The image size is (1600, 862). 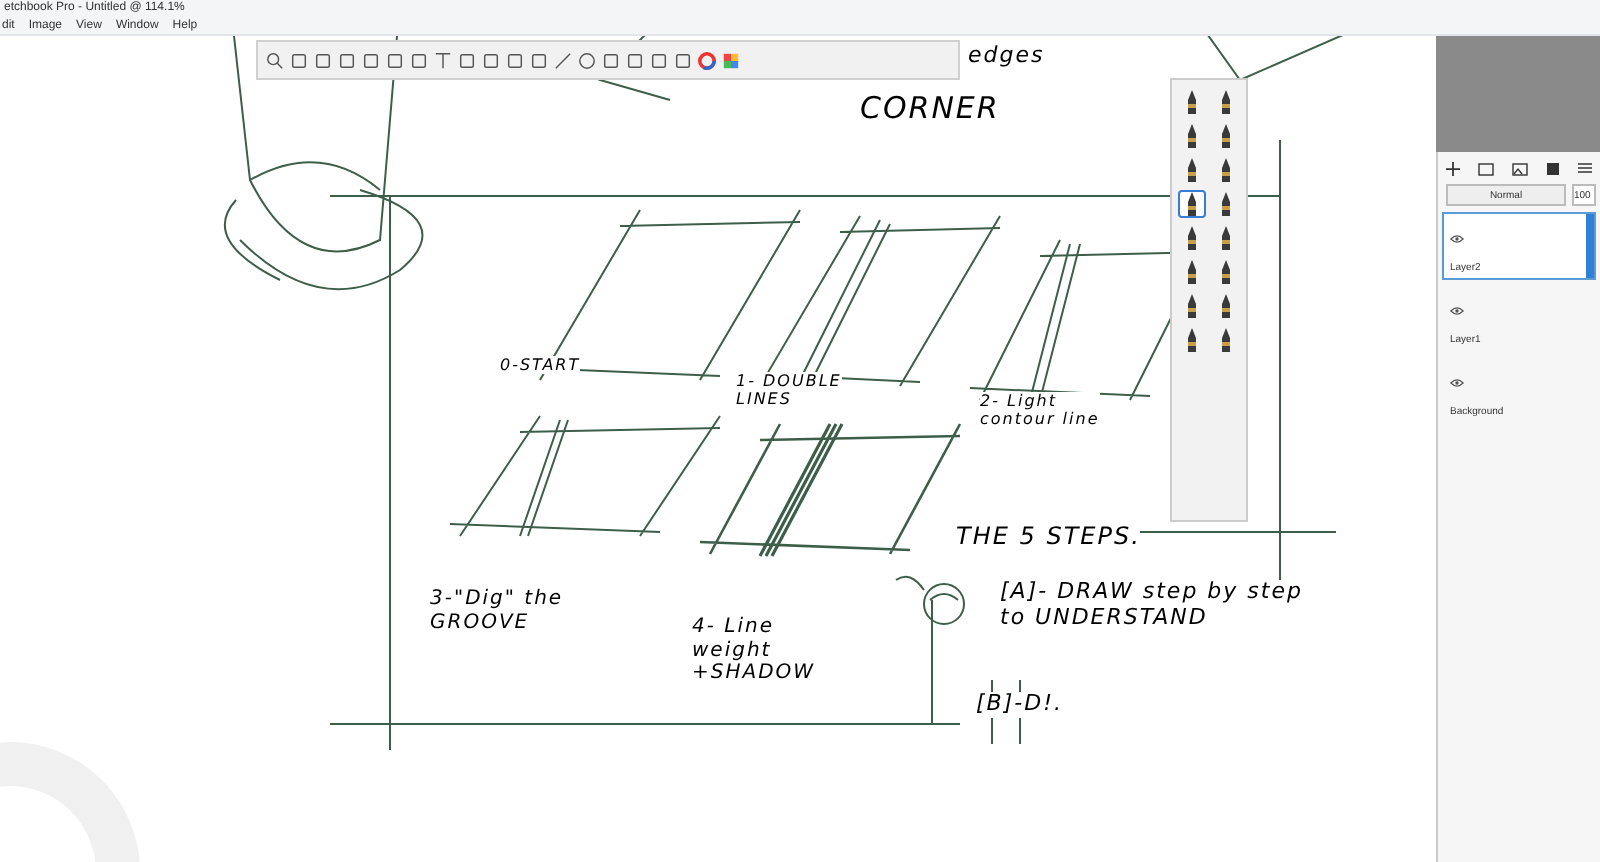 What do you see at coordinates (497, 611) in the screenshot?
I see `handwritten-note: 3-"Dig" the GROOVE` at bounding box center [497, 611].